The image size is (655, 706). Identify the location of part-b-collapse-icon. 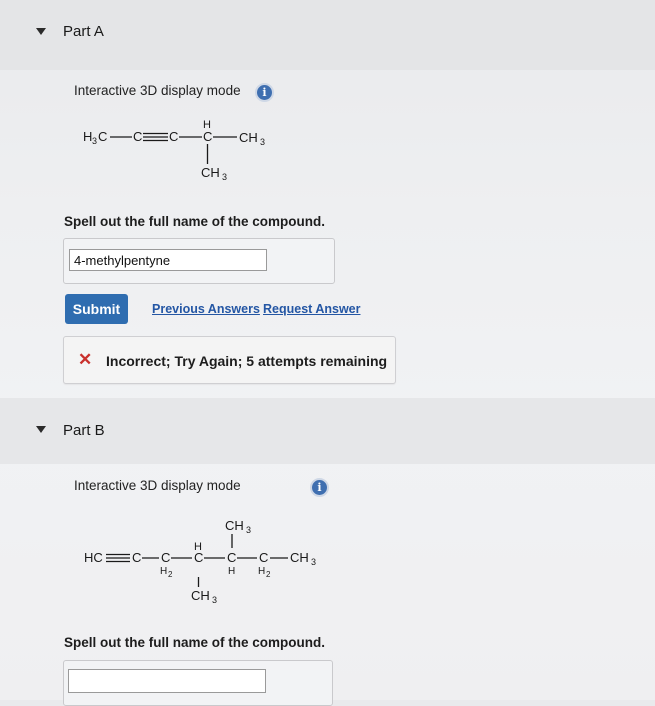
(41, 429).